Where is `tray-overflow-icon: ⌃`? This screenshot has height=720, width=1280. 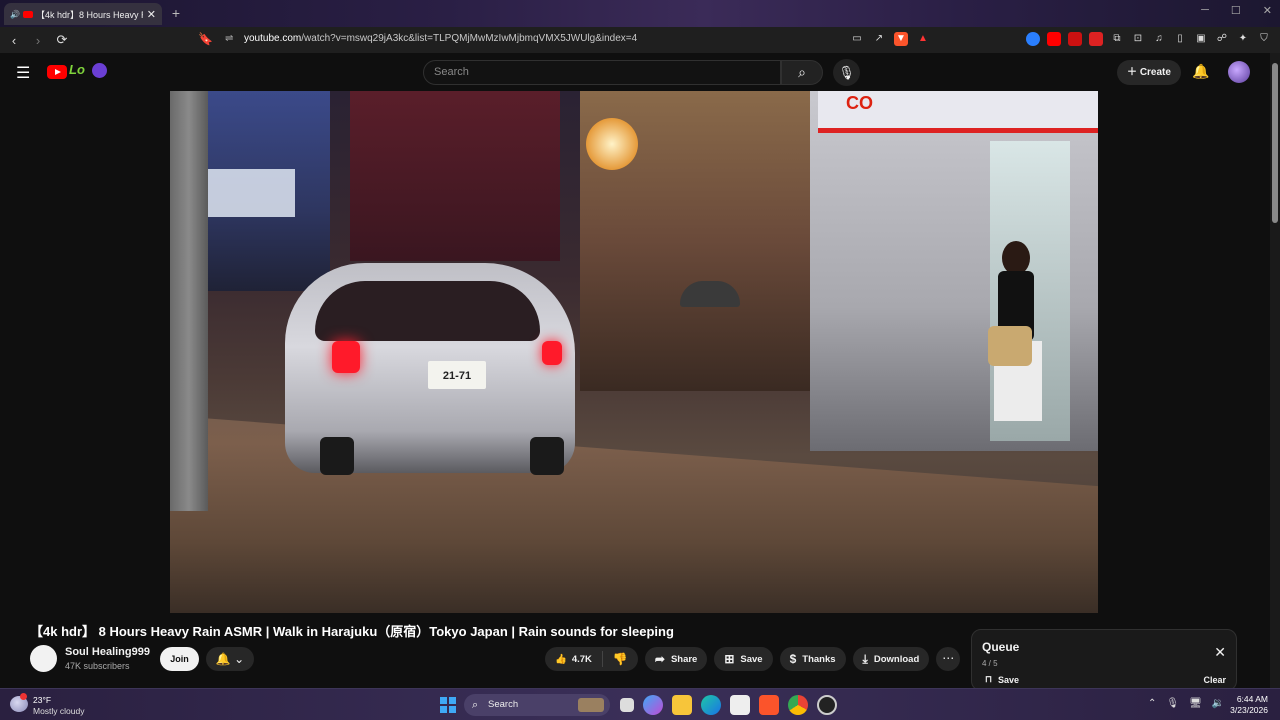 tray-overflow-icon: ⌃ is located at coordinates (1152, 703).